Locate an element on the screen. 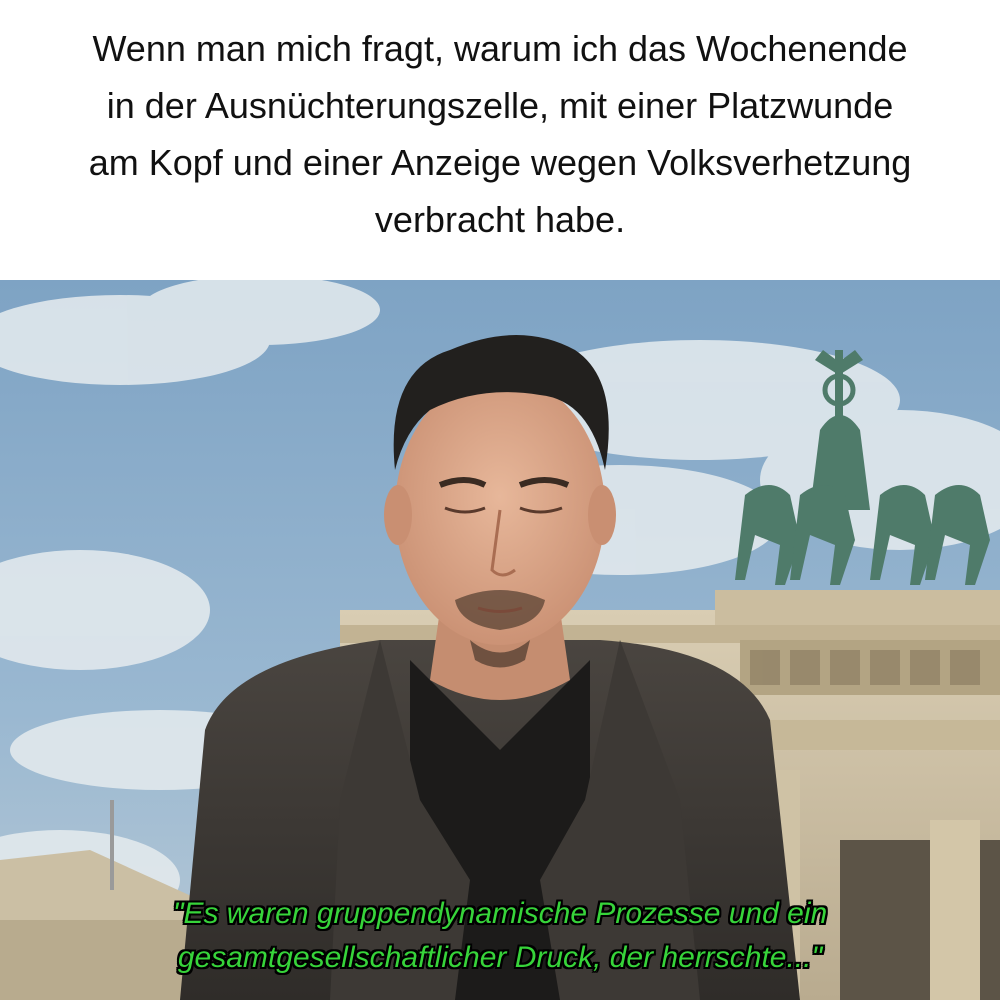 The image size is (1000, 1000). caption-line: verbracht habe. is located at coordinates (500, 219).